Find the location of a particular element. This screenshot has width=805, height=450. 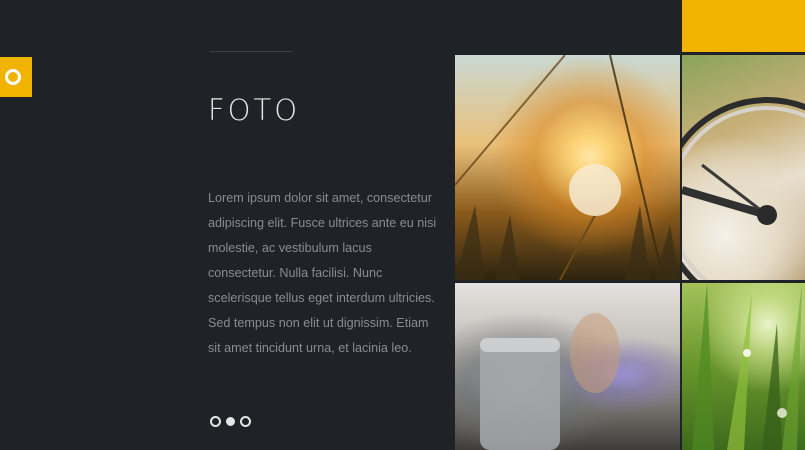

side-tab is located at coordinates (16, 77).